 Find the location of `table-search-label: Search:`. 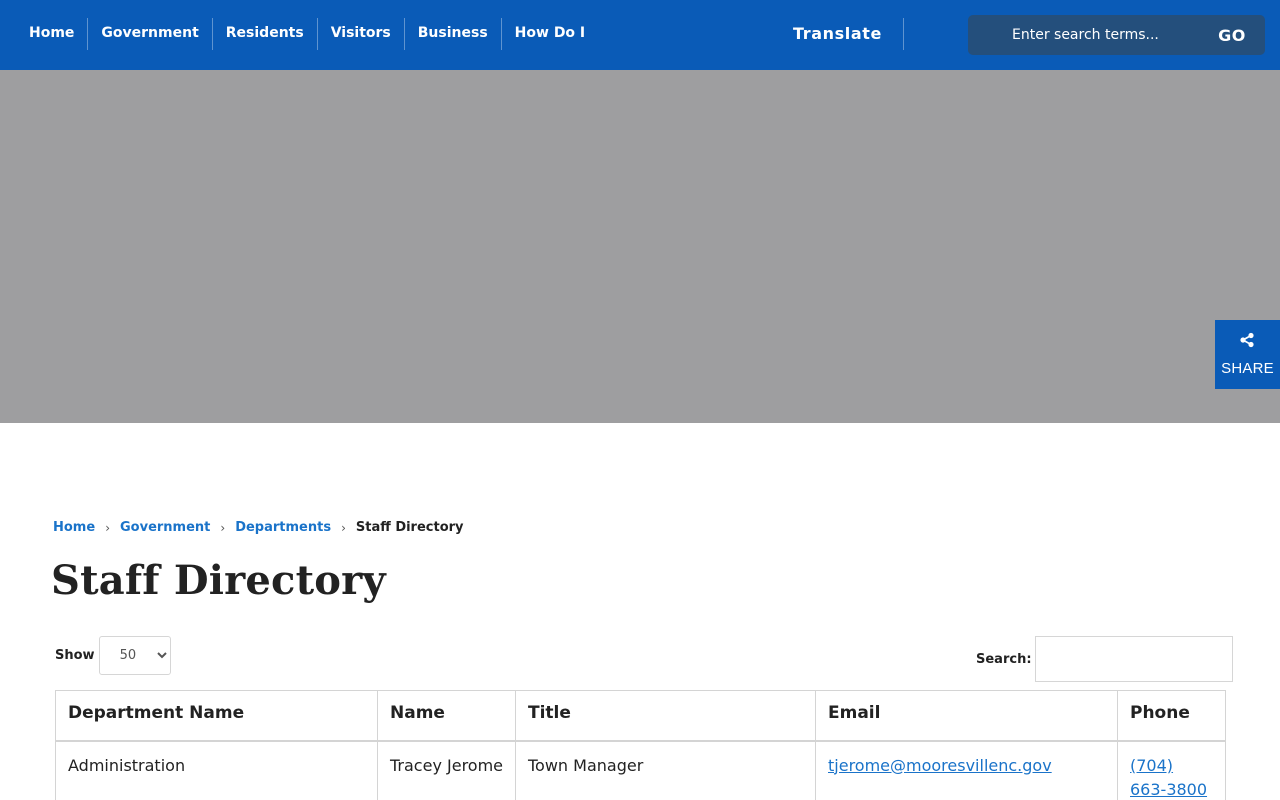

table-search-label: Search: is located at coordinates (1004, 659).